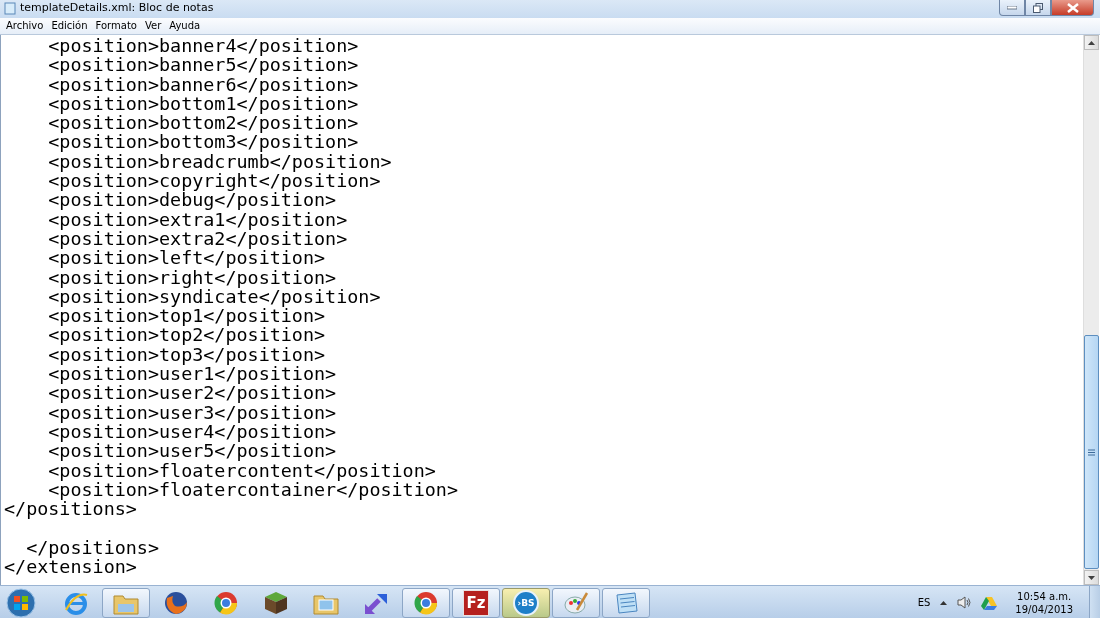 Image resolution: width=1100 pixels, height=618 pixels. I want to click on show-hidden-icons-icon, so click(944, 602).